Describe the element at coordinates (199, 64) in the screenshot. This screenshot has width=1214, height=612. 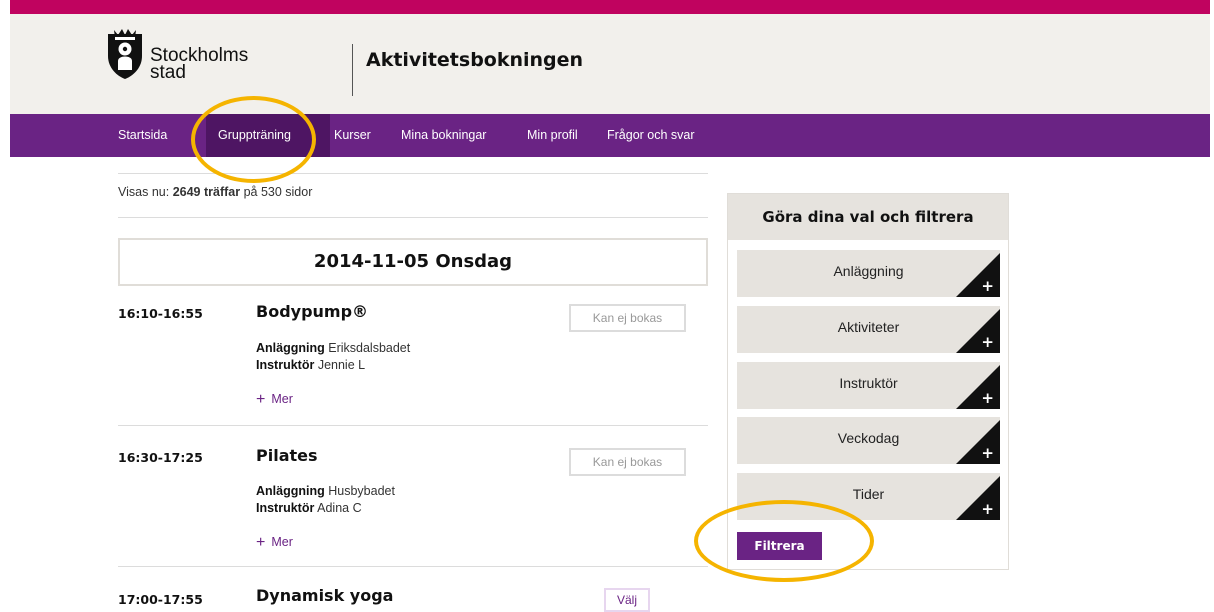
I see `logo-wordmark: Stockholms stad` at that location.